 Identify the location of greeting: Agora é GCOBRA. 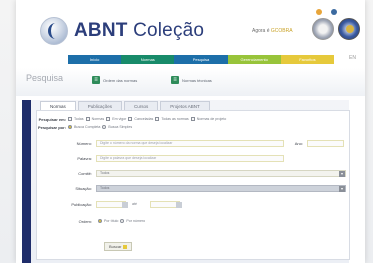
(272, 31).